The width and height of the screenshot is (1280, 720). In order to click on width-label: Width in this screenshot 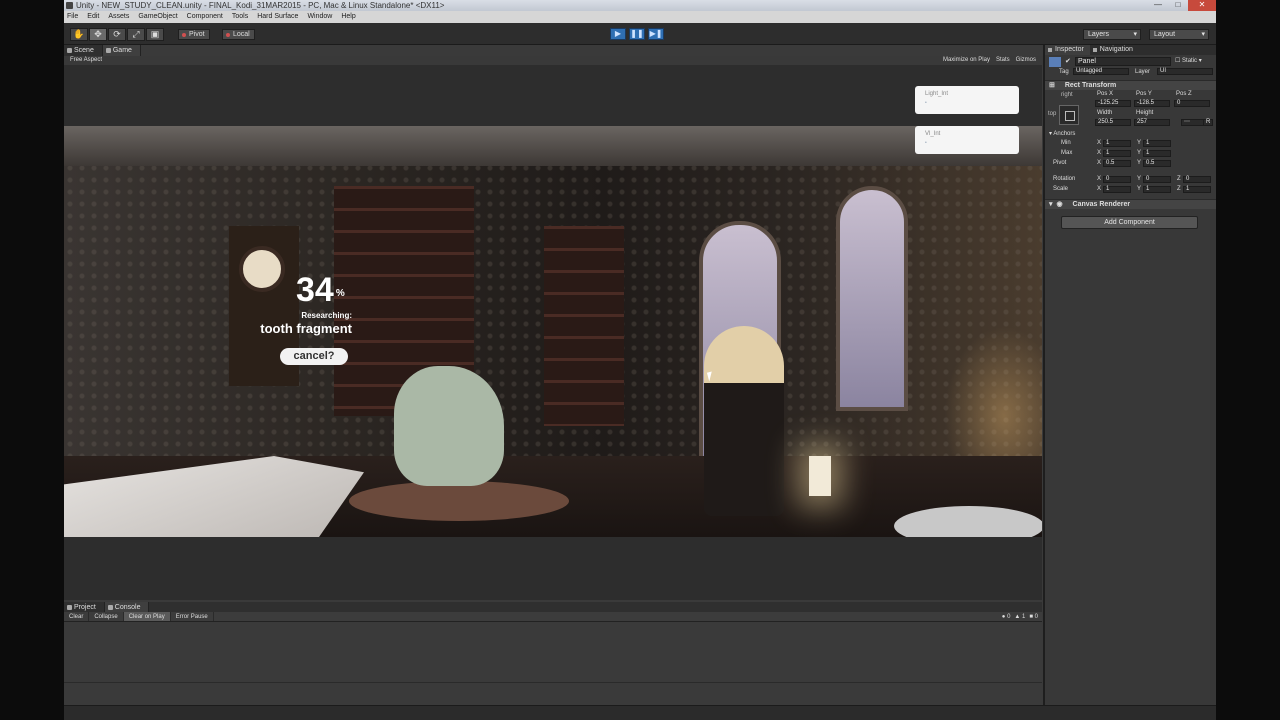, I will do `click(1105, 113)`.